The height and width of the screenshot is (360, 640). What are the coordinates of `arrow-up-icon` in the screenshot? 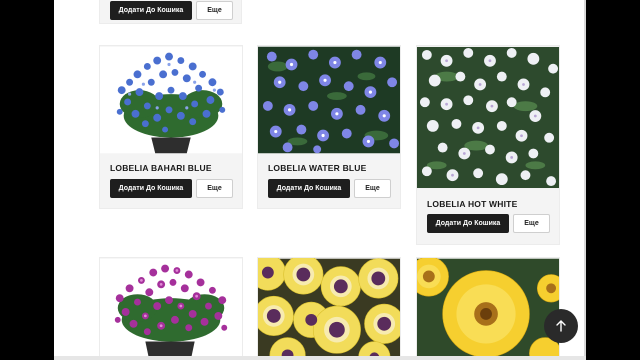 It's located at (561, 326).